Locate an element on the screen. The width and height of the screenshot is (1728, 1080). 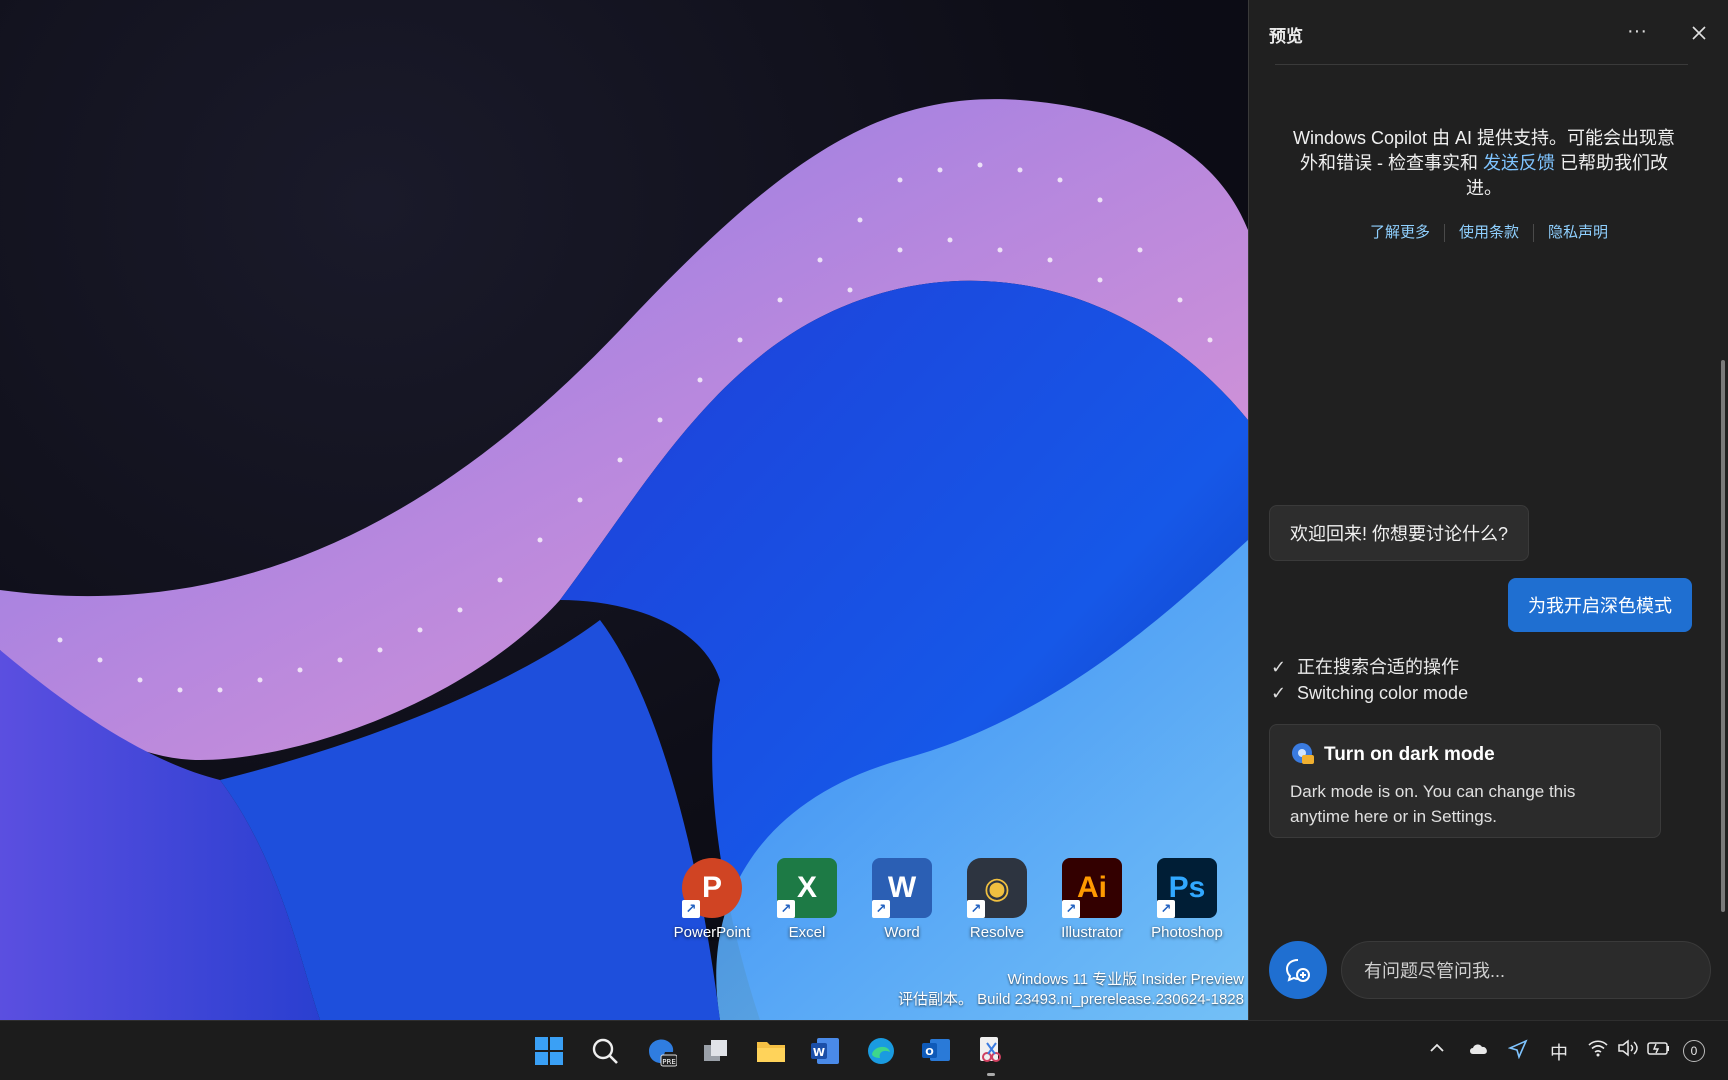
start-button is located at coordinates (549, 1051).